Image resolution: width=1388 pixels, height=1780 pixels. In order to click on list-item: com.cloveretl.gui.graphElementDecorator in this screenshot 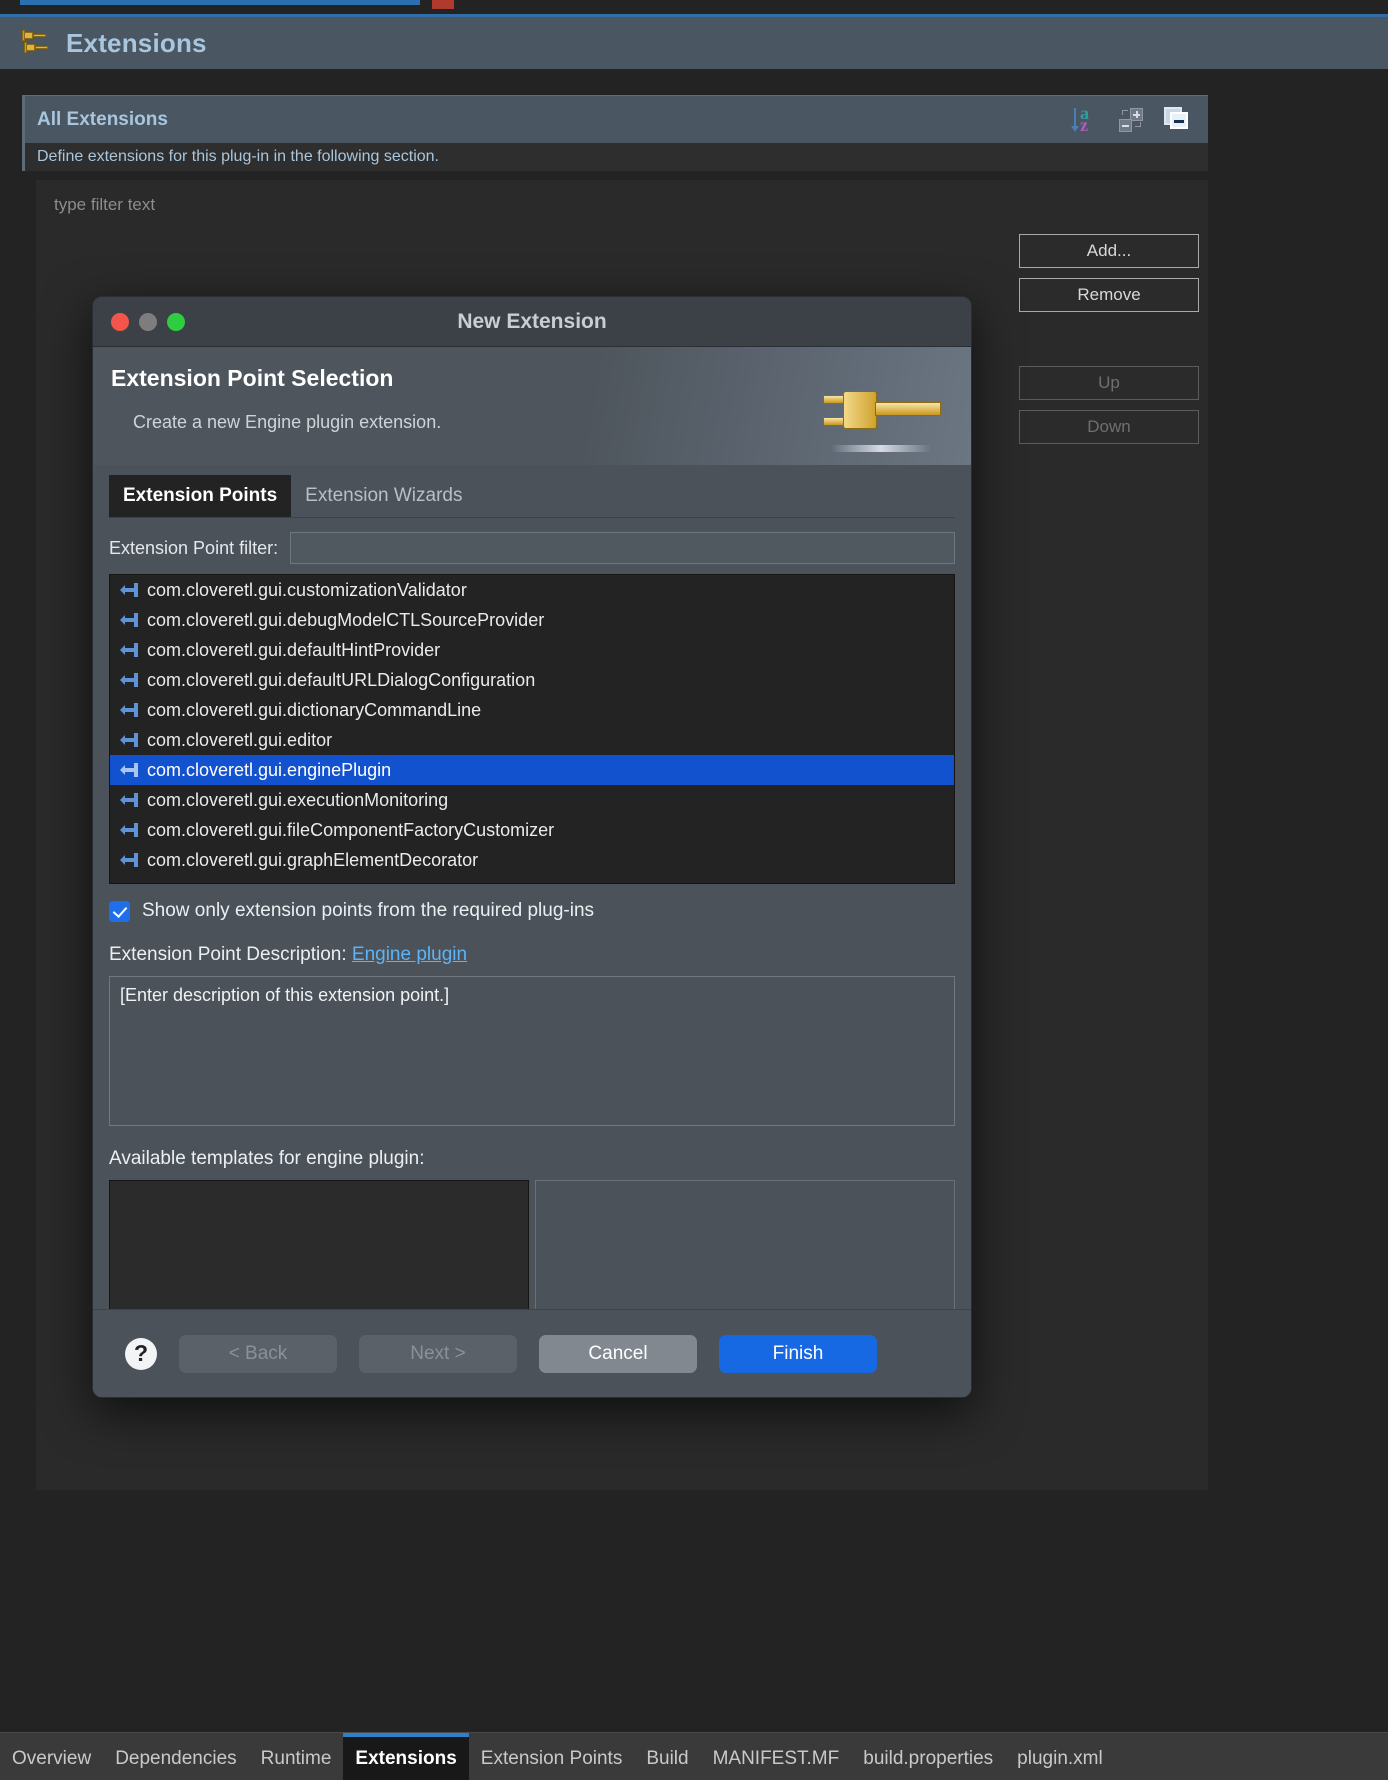, I will do `click(532, 860)`.